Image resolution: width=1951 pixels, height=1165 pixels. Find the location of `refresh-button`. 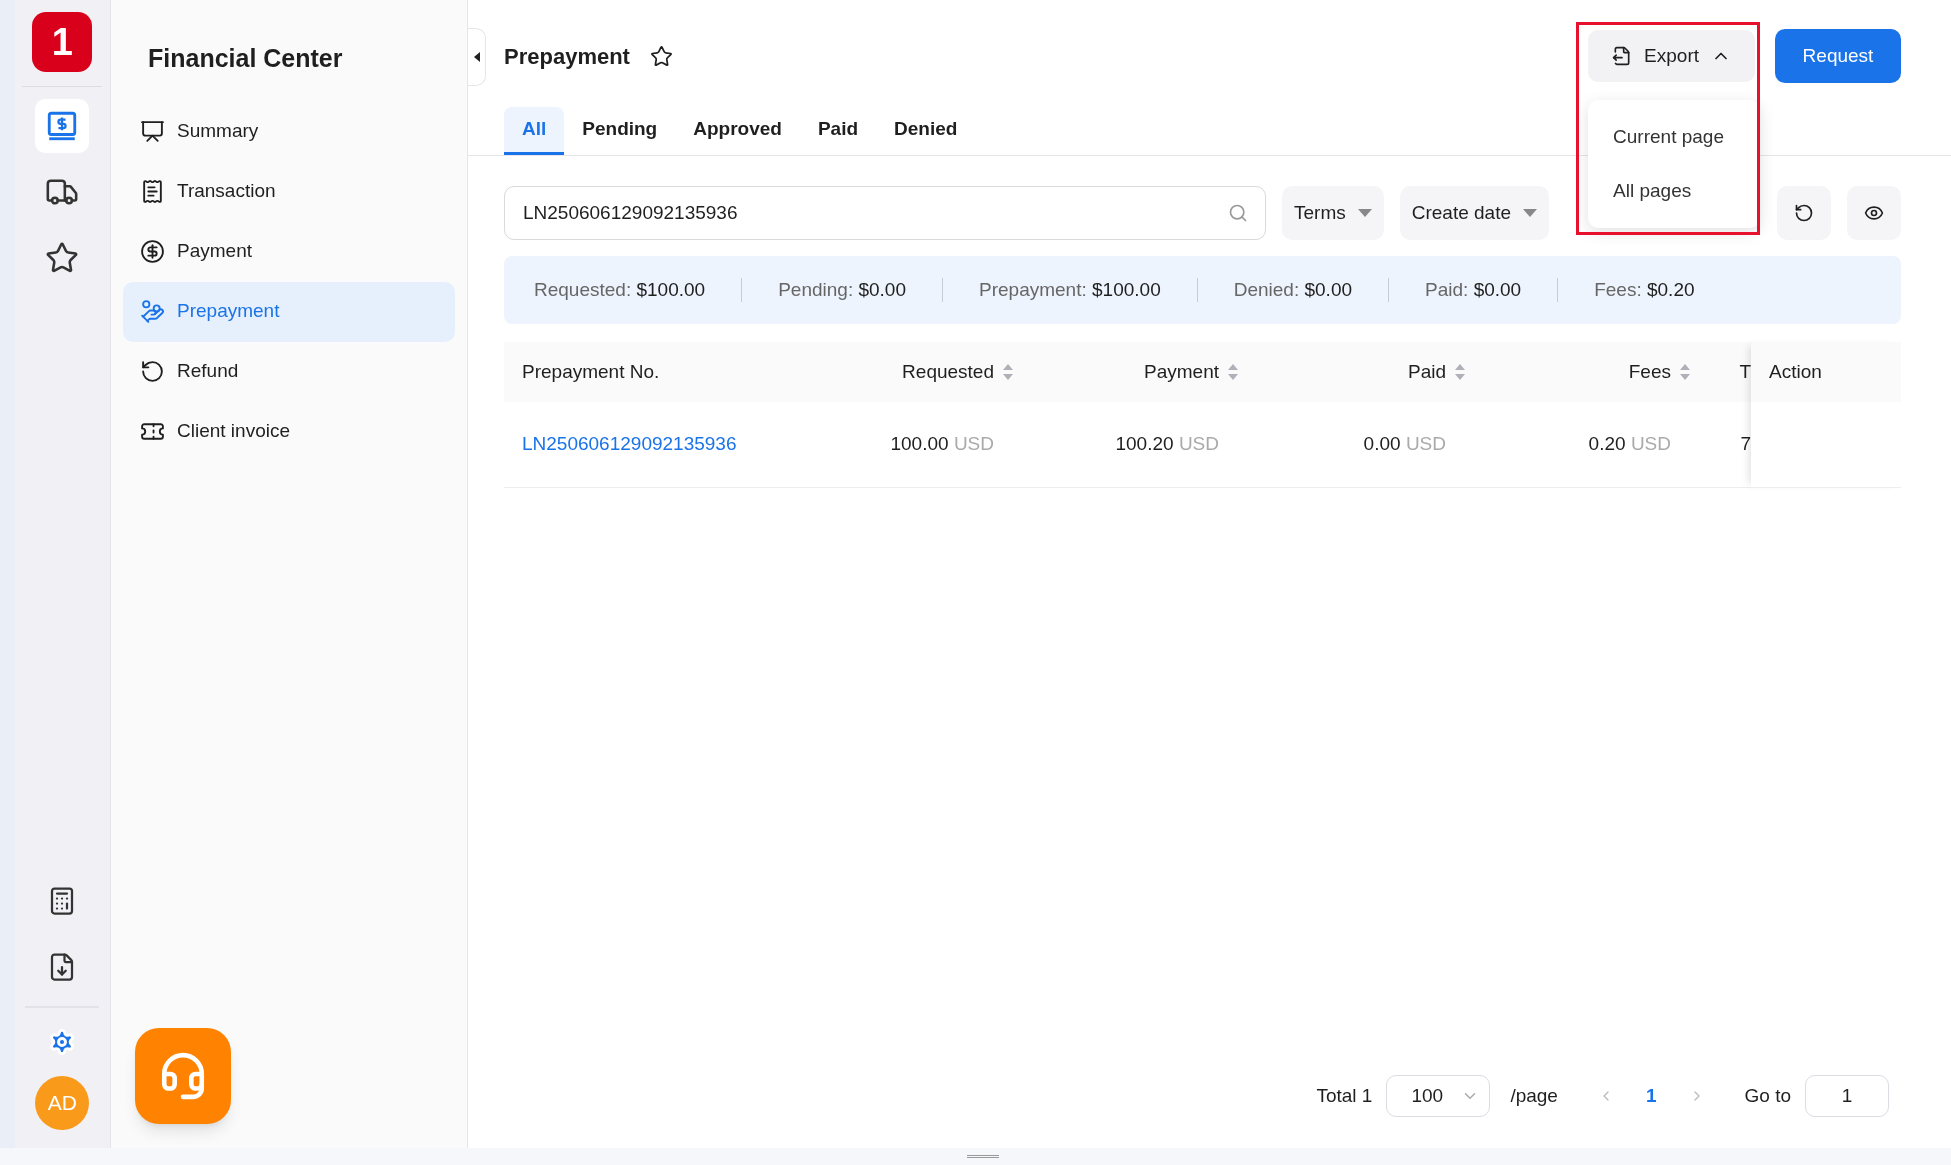

refresh-button is located at coordinates (1804, 213).